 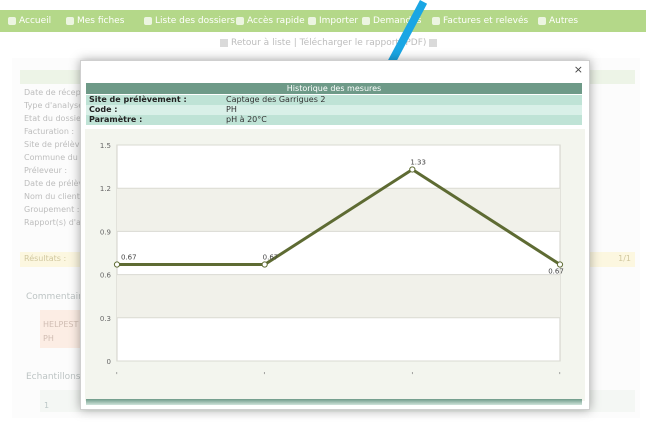 What do you see at coordinates (578, 69) in the screenshot?
I see `close-icon: ×` at bounding box center [578, 69].